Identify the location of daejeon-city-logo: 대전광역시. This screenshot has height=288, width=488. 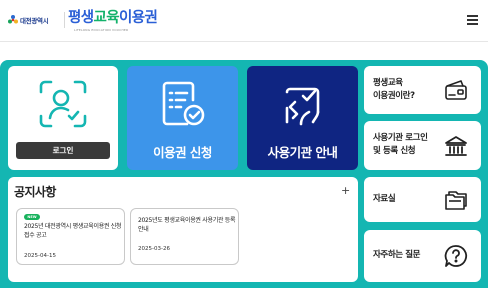
(37, 20).